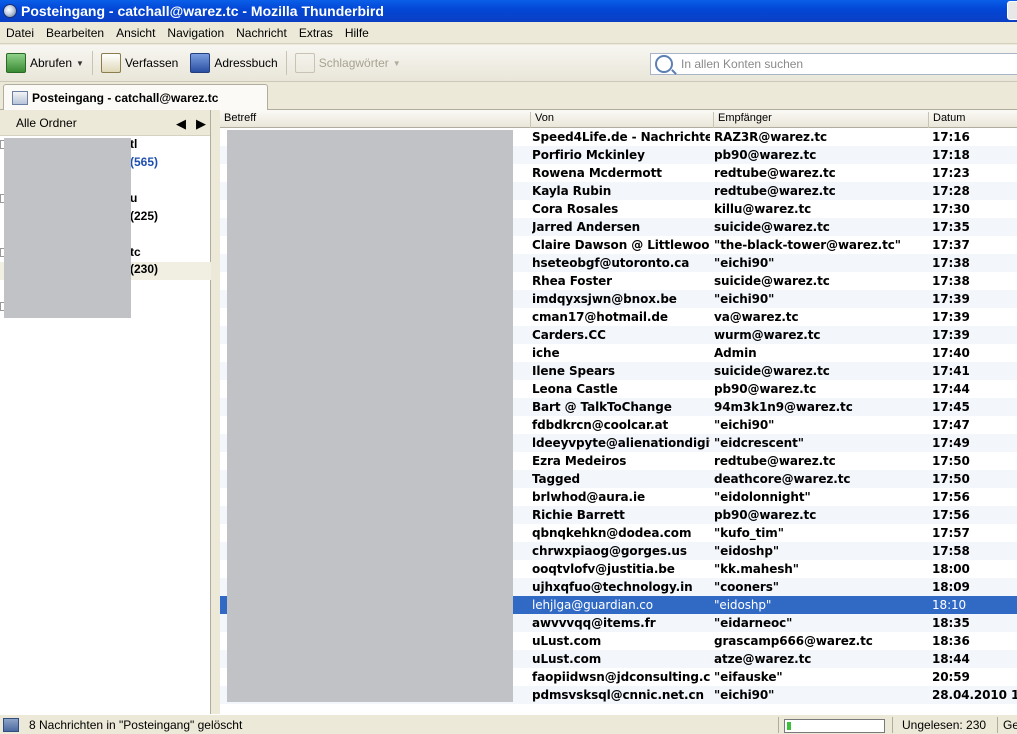  I want to click on message-recipient: "the-black-tower@warez.tc", so click(807, 245).